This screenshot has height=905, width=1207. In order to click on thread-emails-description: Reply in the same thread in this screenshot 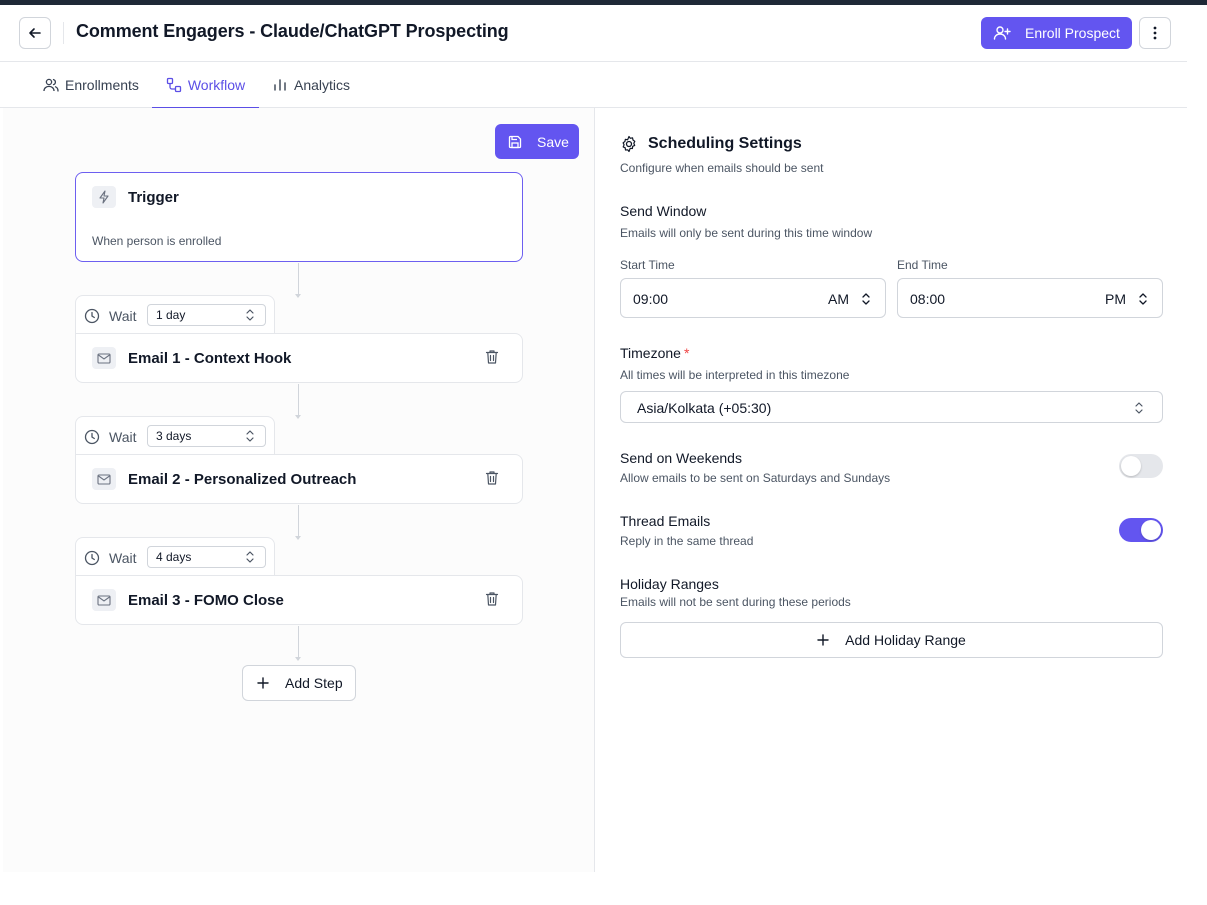, I will do `click(687, 541)`.